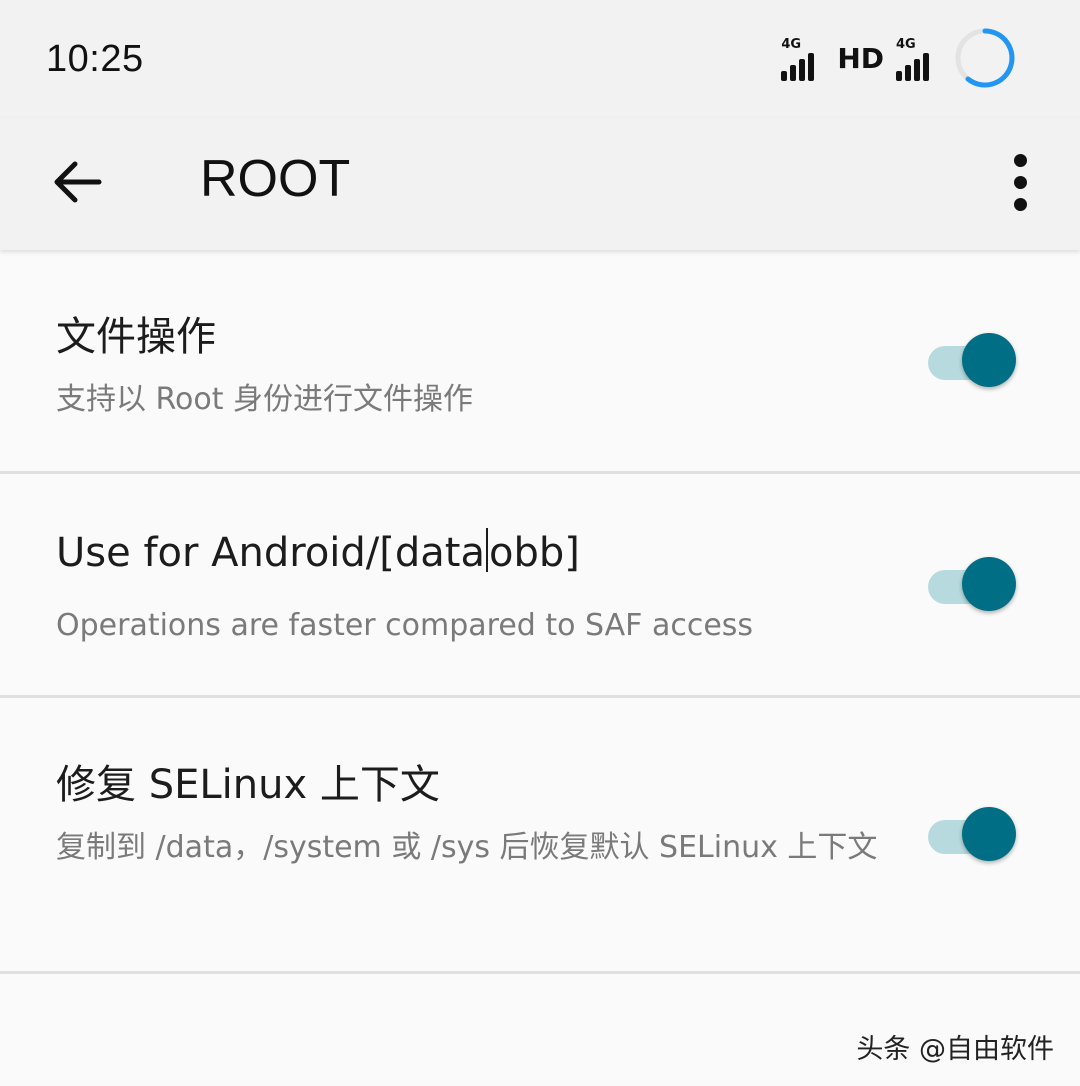  I want to click on file-operations-toggle, so click(973, 362).